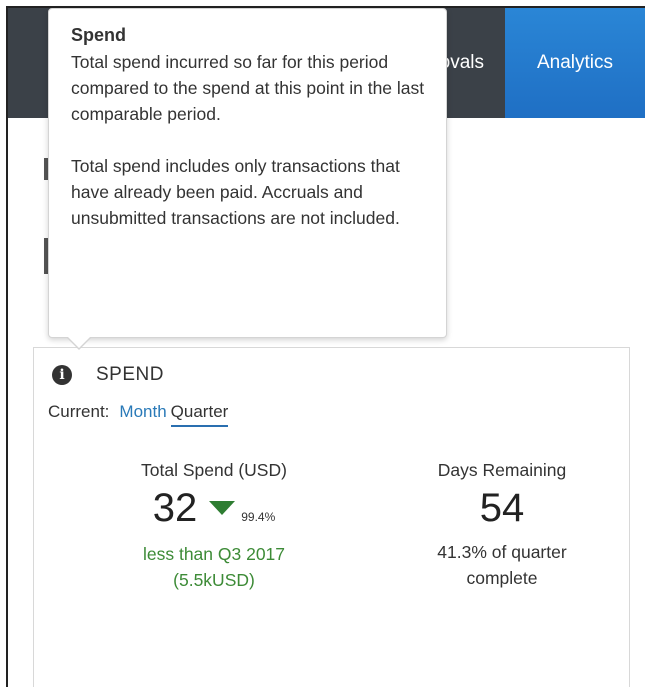  I want to click on tab-analytics: Analytics, so click(575, 63).